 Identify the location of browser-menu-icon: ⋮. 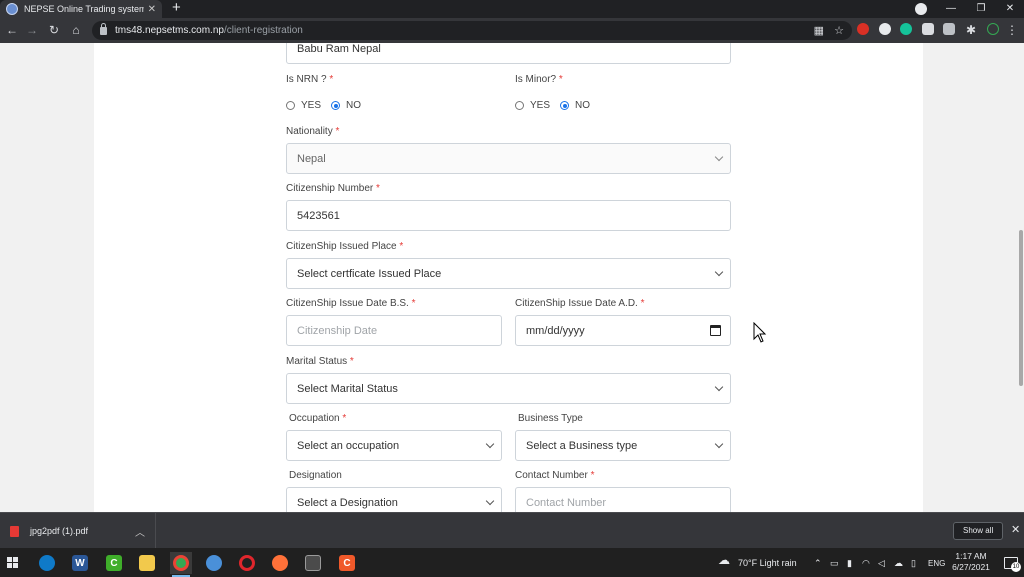
(1012, 30).